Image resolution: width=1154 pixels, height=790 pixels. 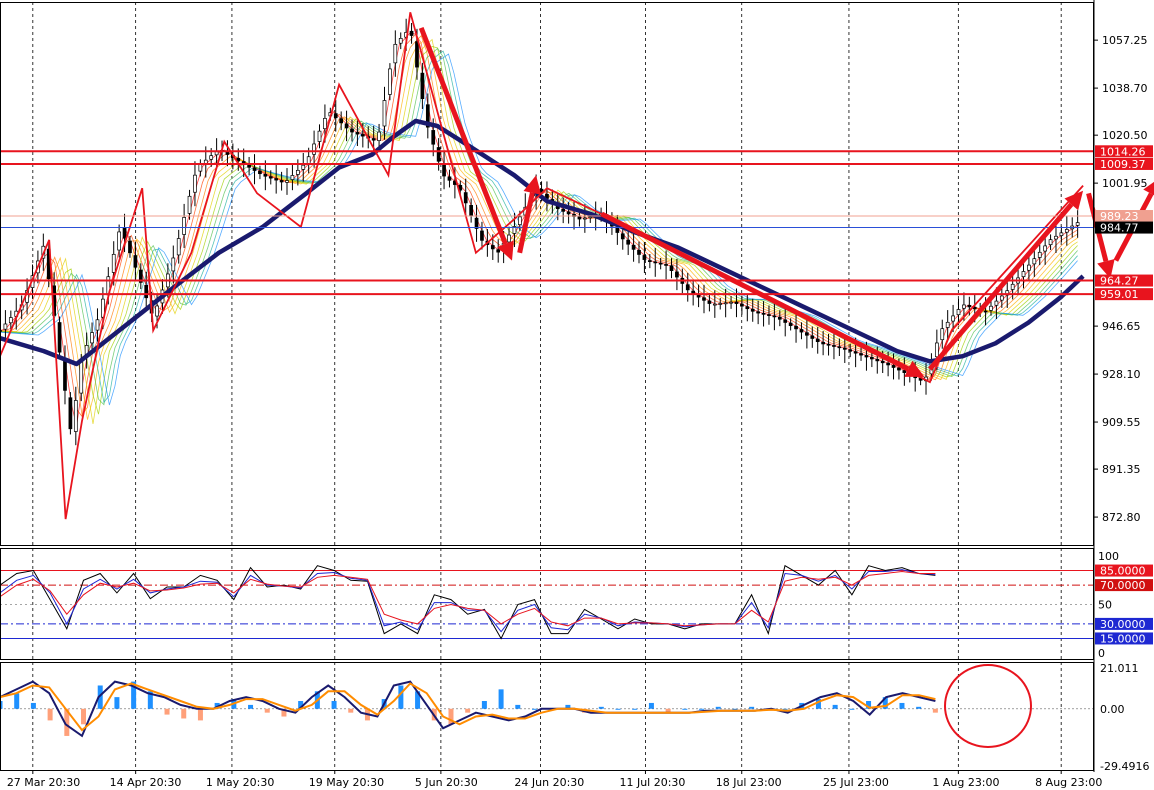 I want to click on price-level-label: 984.77, so click(x=1119, y=228).